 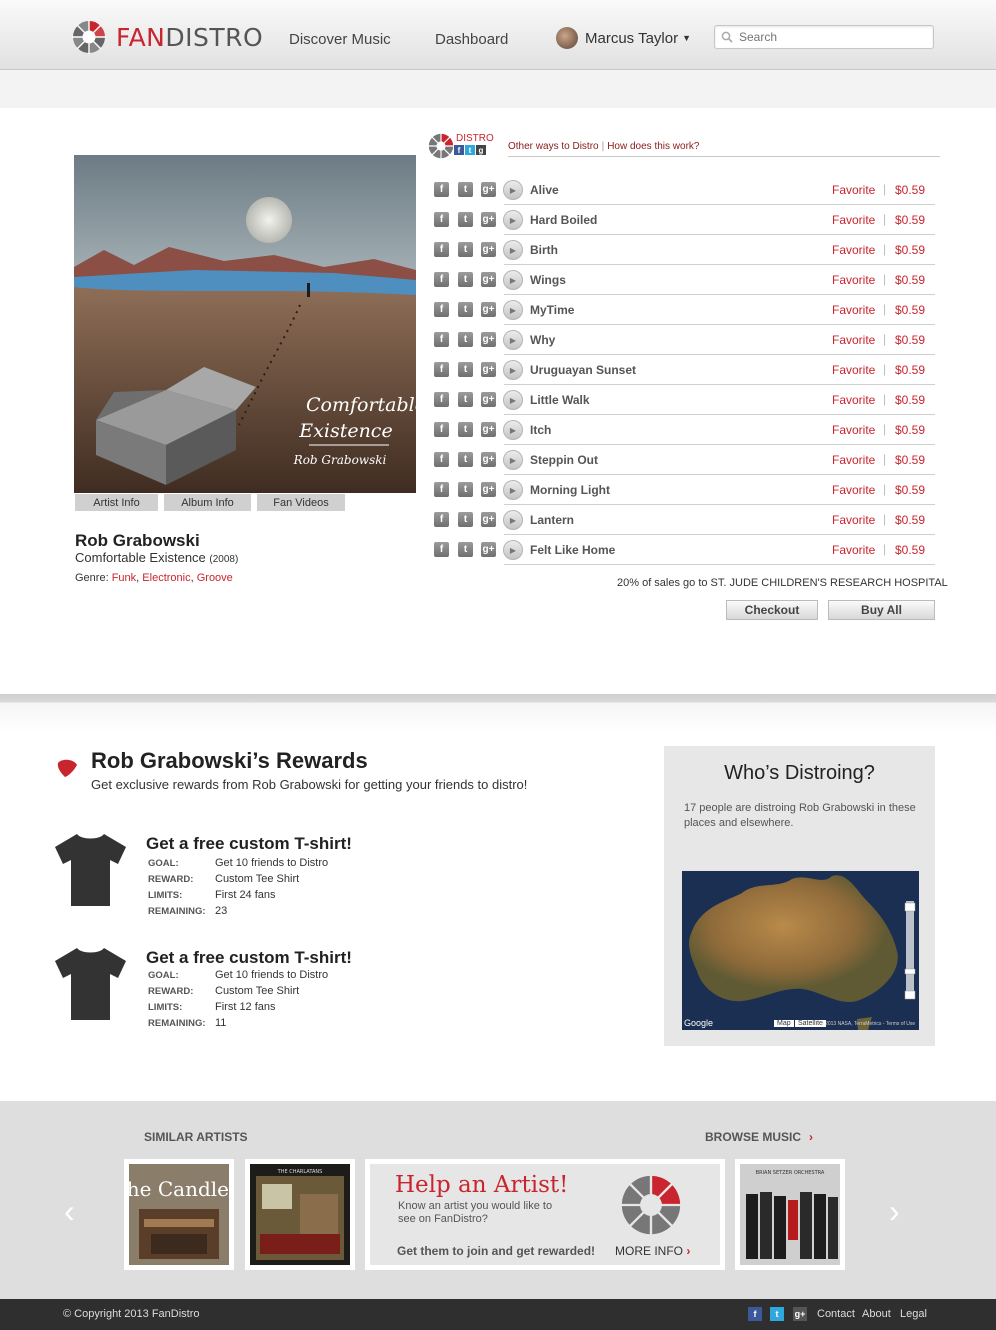 What do you see at coordinates (563, 220) in the screenshot?
I see `track-title: Hard Boiled` at bounding box center [563, 220].